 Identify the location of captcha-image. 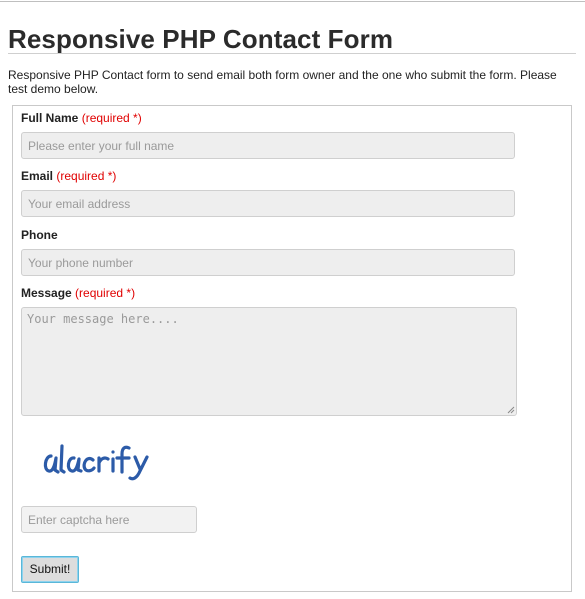
(96, 462).